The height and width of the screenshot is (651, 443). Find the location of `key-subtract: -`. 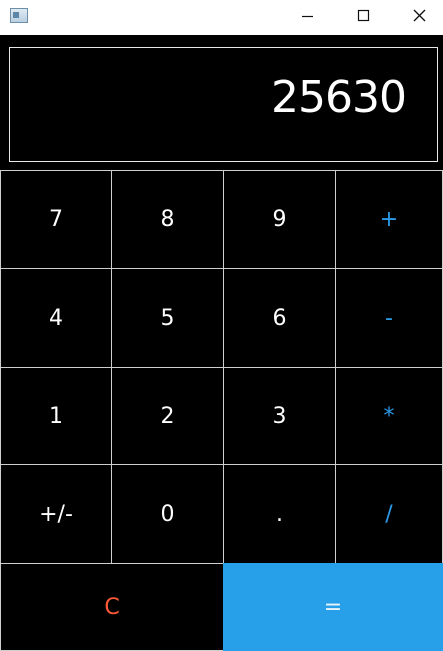

key-subtract: - is located at coordinates (389, 318).